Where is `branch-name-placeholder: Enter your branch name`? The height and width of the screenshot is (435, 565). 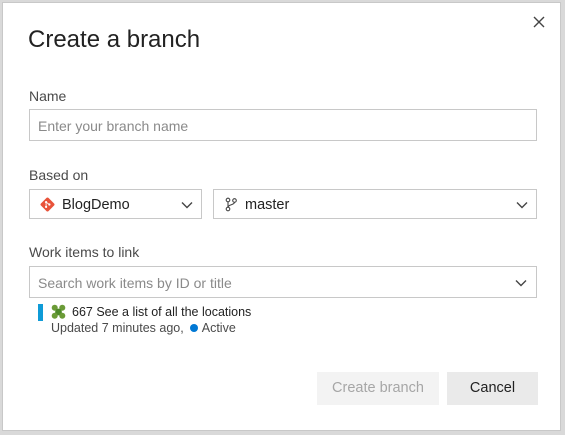 branch-name-placeholder: Enter your branch name is located at coordinates (113, 126).